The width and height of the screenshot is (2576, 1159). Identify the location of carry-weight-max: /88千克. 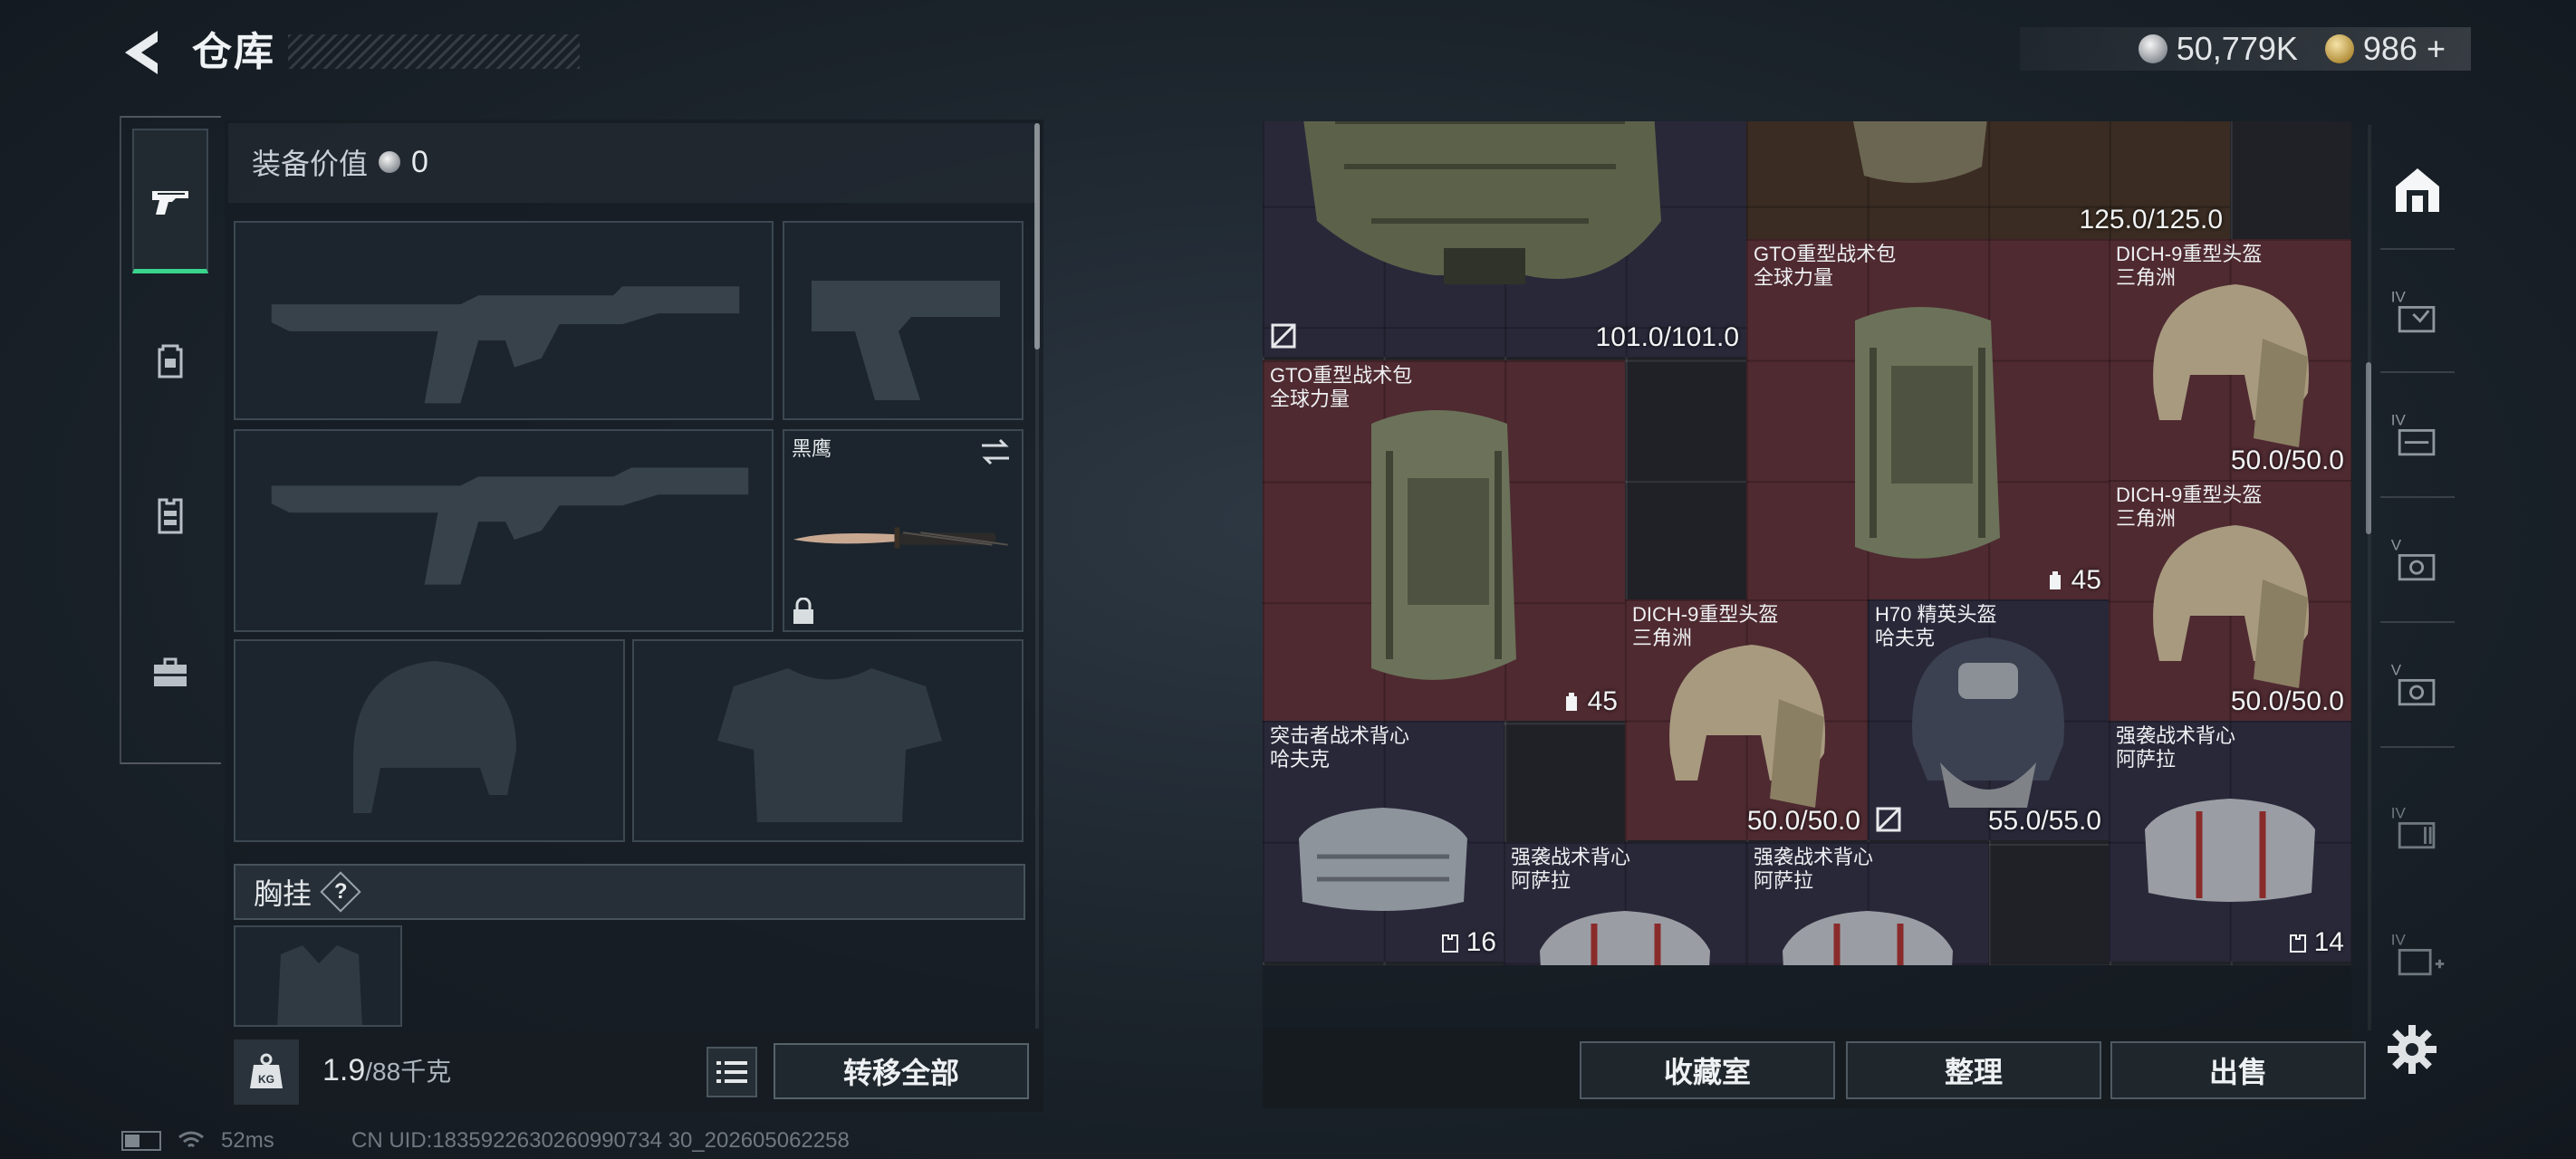
(408, 1072).